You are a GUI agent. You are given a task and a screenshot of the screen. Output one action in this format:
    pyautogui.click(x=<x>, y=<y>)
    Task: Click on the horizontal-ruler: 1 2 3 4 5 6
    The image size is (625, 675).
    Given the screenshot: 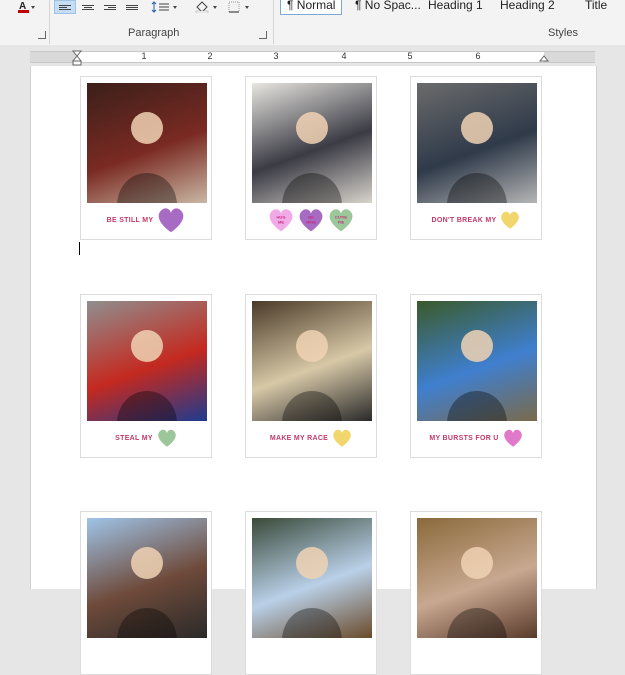 What is the action you would take?
    pyautogui.click(x=312, y=56)
    